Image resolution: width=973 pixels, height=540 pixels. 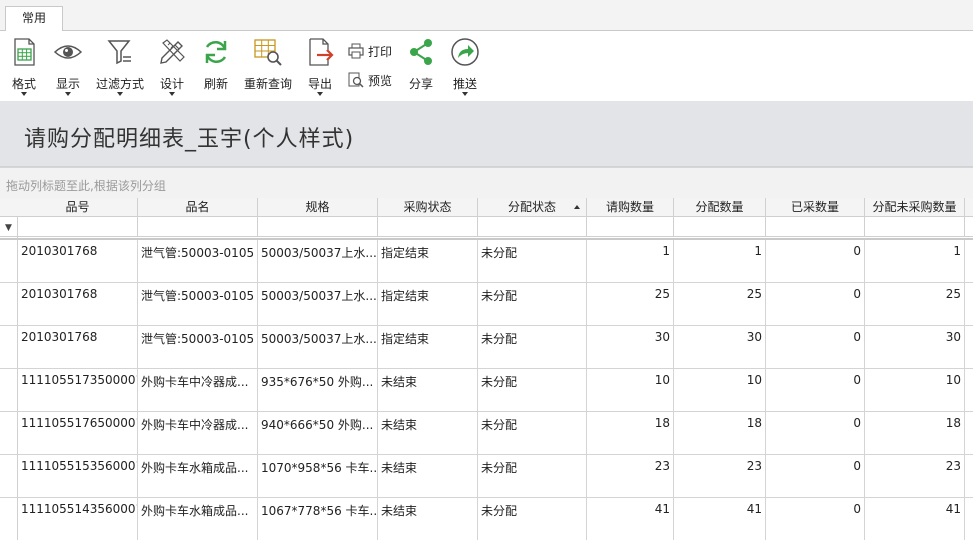 I want to click on cell-allocated-qty: 30, so click(x=720, y=347).